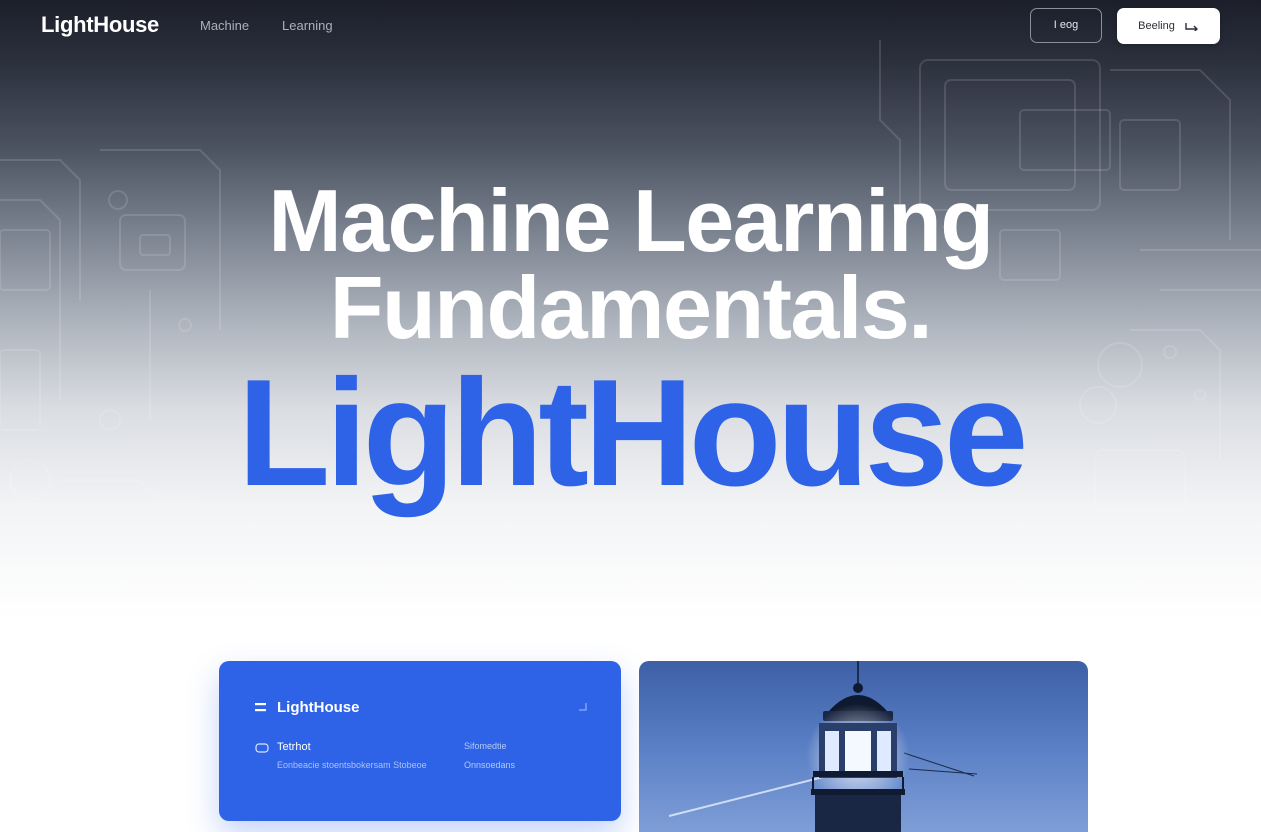 The width and height of the screenshot is (1261, 832). I want to click on nav-link-learning: Learning, so click(307, 25).